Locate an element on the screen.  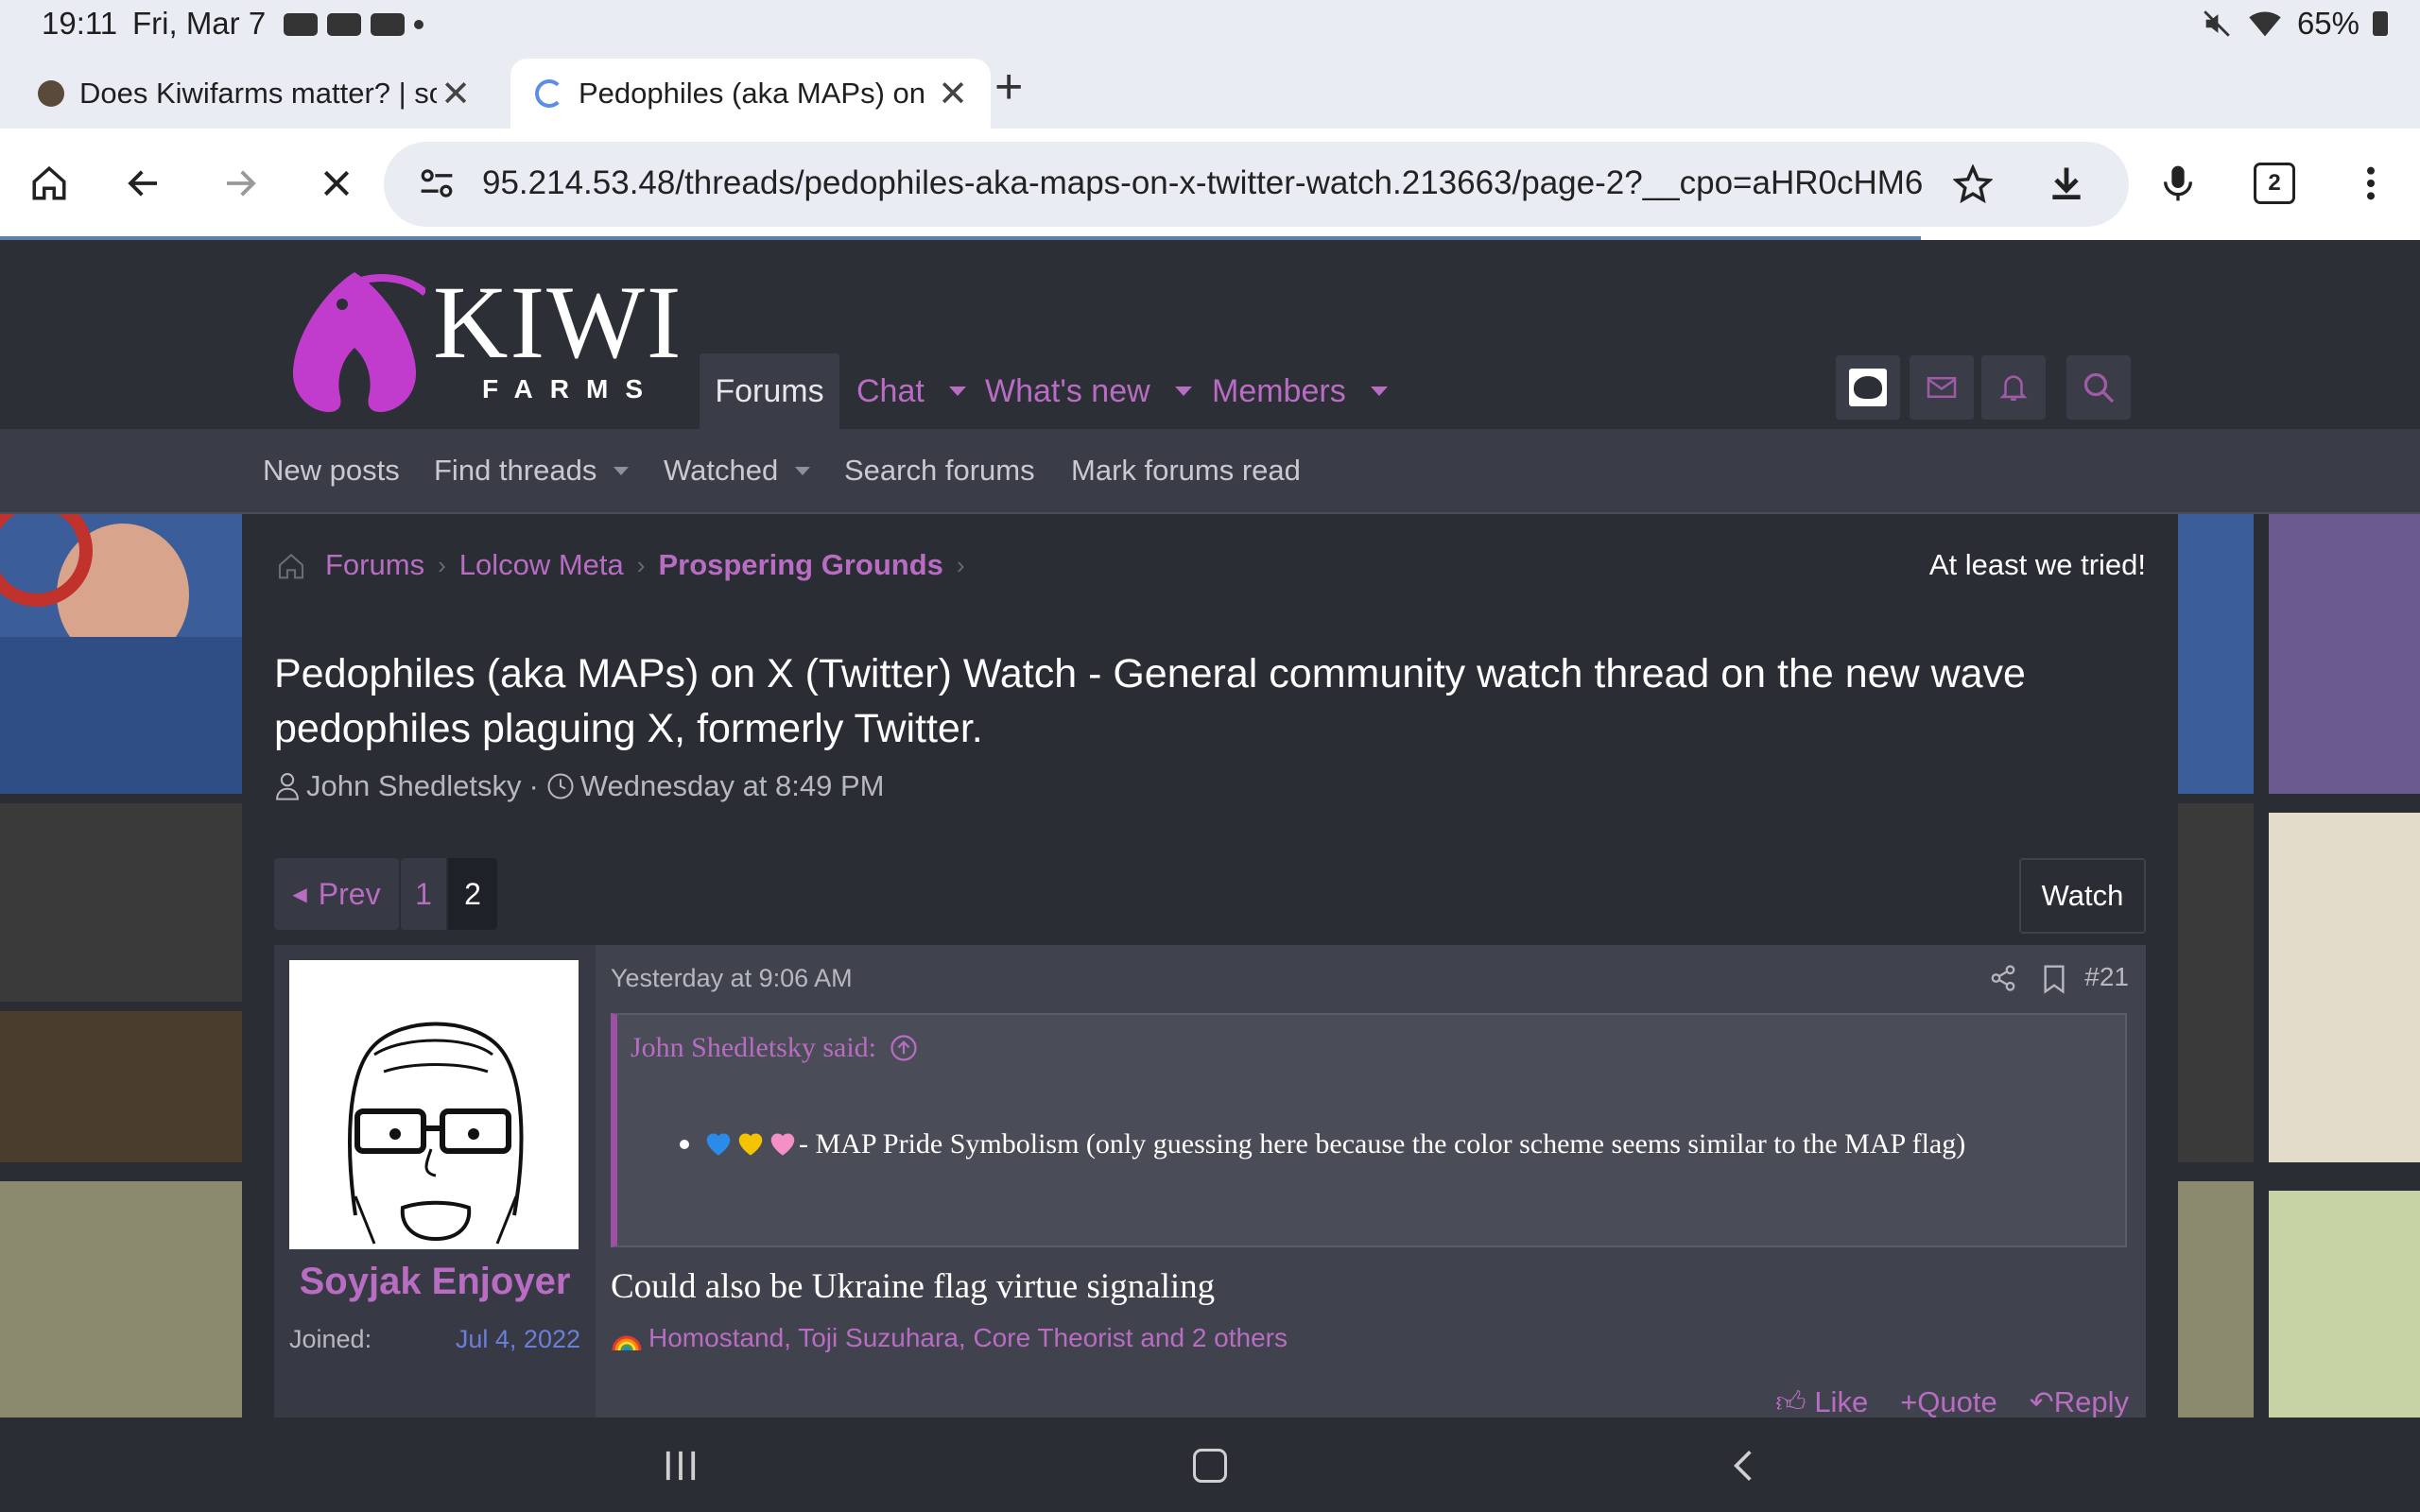
quote-label: Quote is located at coordinates (1957, 1401).